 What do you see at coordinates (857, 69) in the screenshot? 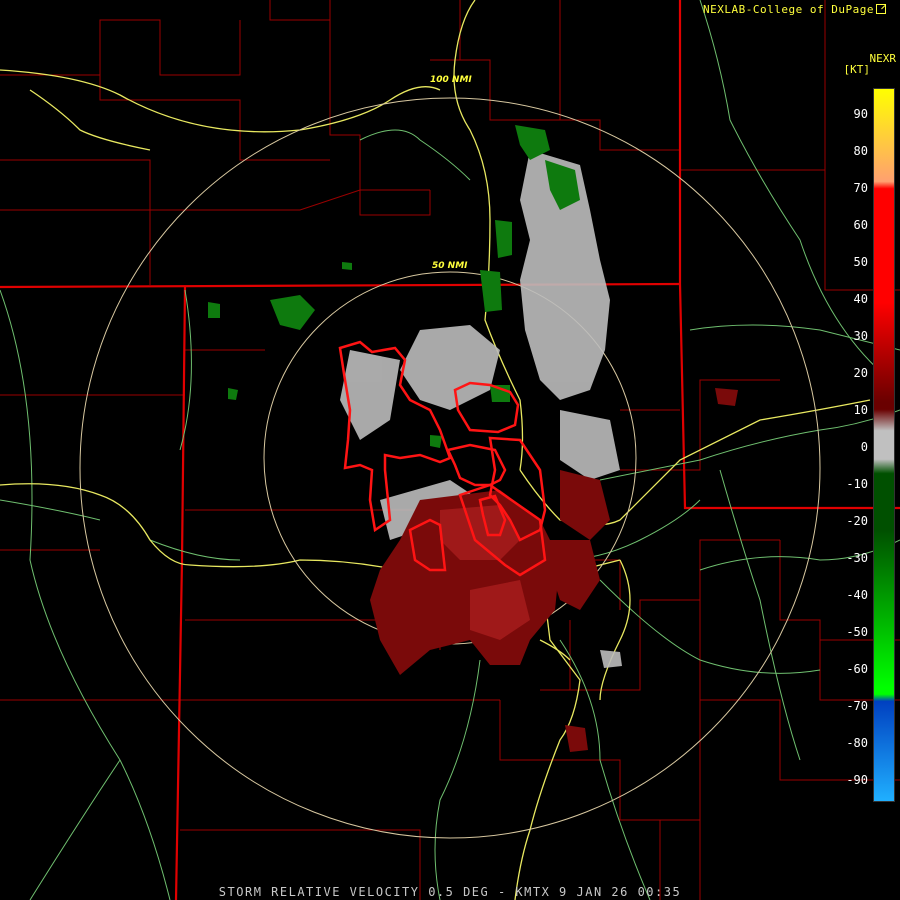
I see `unit-label: [KT]` at bounding box center [857, 69].